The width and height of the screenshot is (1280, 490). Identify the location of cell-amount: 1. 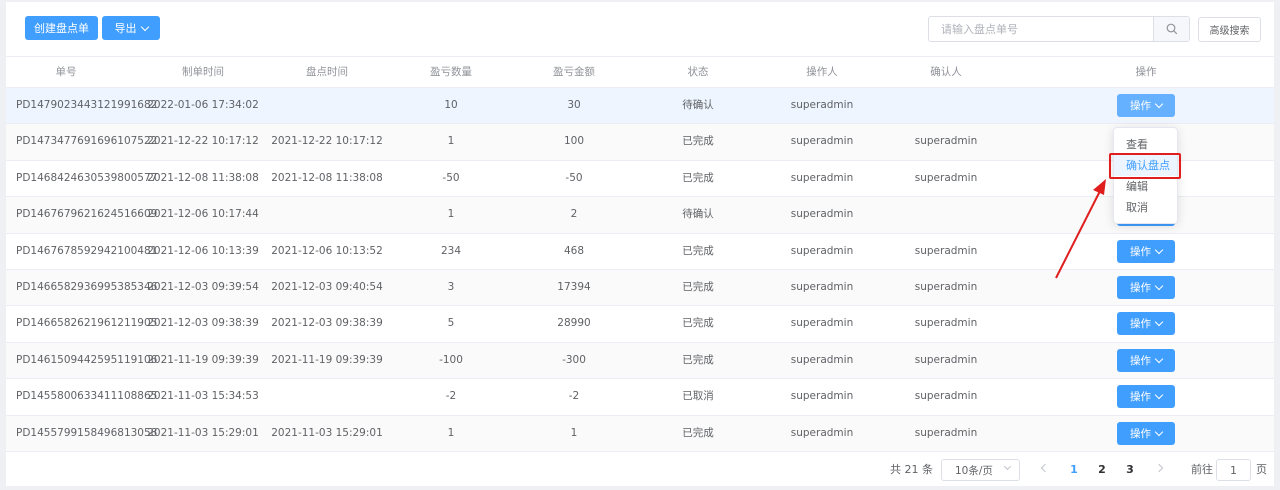
(574, 432).